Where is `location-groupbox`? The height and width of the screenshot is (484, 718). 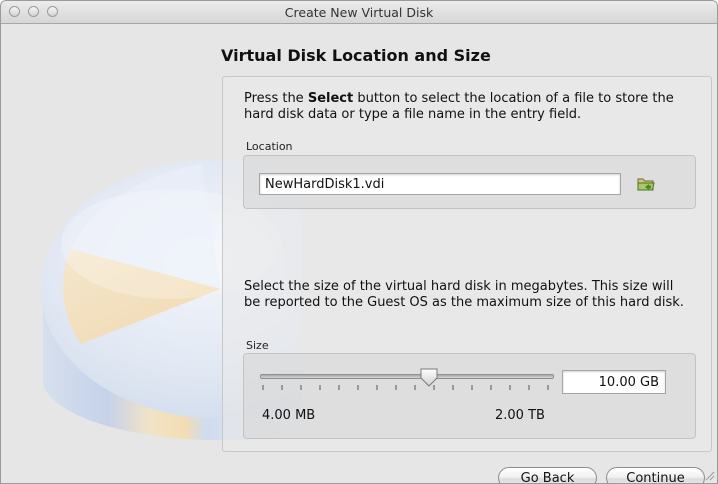
location-groupbox is located at coordinates (469, 182).